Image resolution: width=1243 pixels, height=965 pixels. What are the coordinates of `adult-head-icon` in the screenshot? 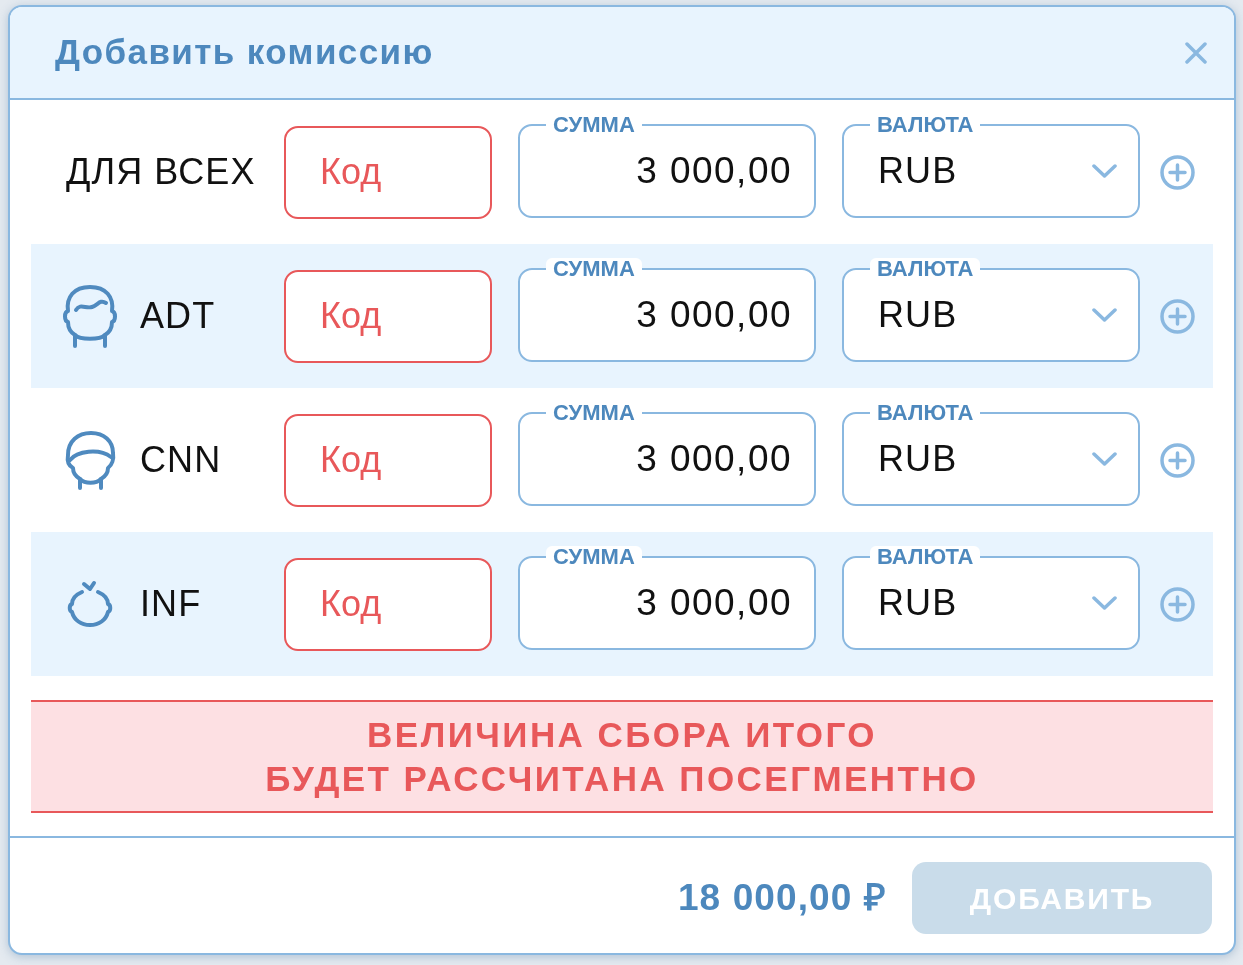 It's located at (90, 316).